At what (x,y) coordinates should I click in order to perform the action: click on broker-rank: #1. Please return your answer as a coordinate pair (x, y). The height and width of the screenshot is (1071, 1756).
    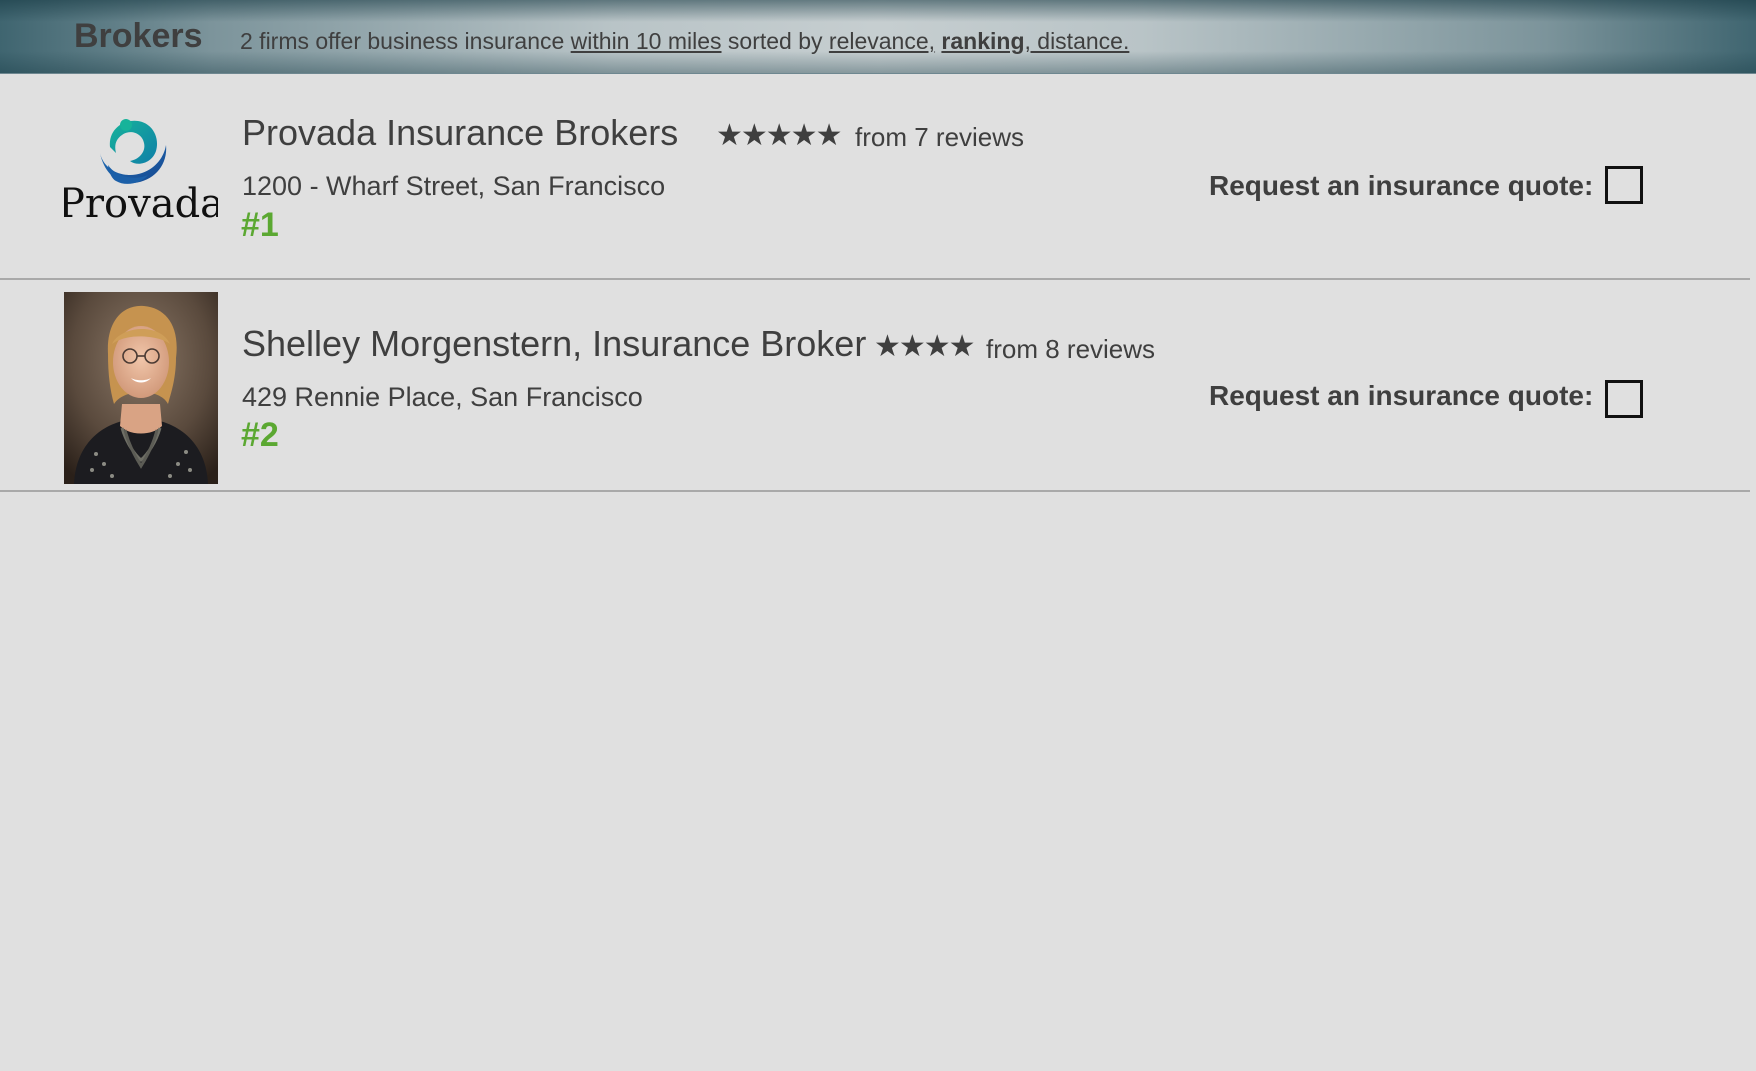
    Looking at the image, I should click on (260, 225).